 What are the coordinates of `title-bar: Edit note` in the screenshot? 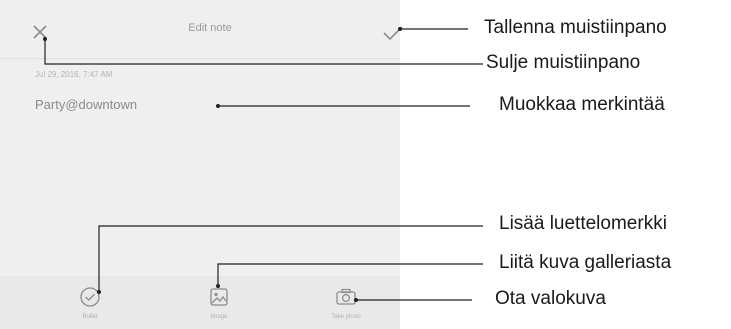 It's located at (201, 29).